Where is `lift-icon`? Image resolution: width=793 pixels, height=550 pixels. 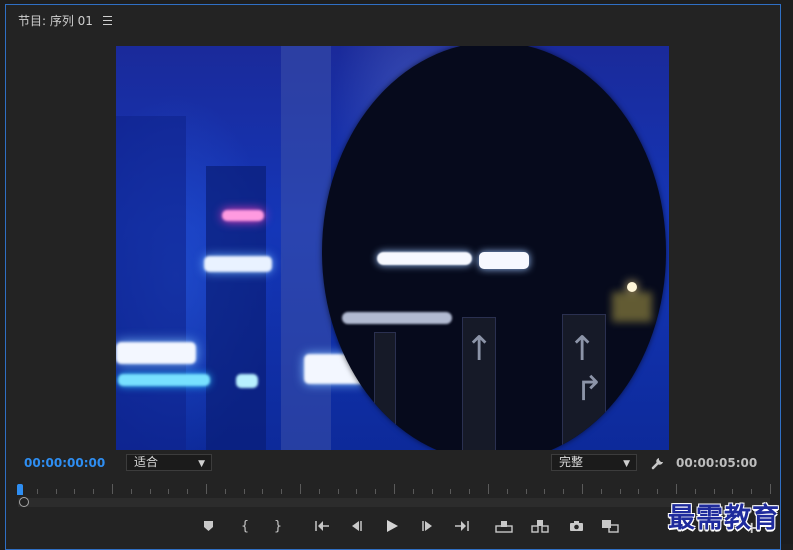 lift-icon is located at coordinates (504, 527).